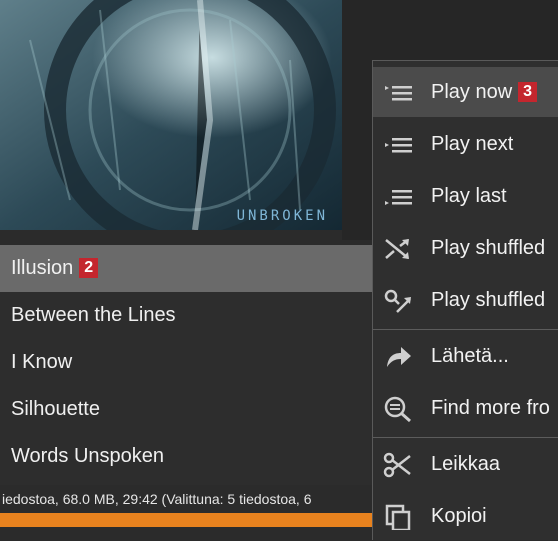  What do you see at coordinates (186, 268) in the screenshot?
I see `track-row-illusion: Illusion 2` at bounding box center [186, 268].